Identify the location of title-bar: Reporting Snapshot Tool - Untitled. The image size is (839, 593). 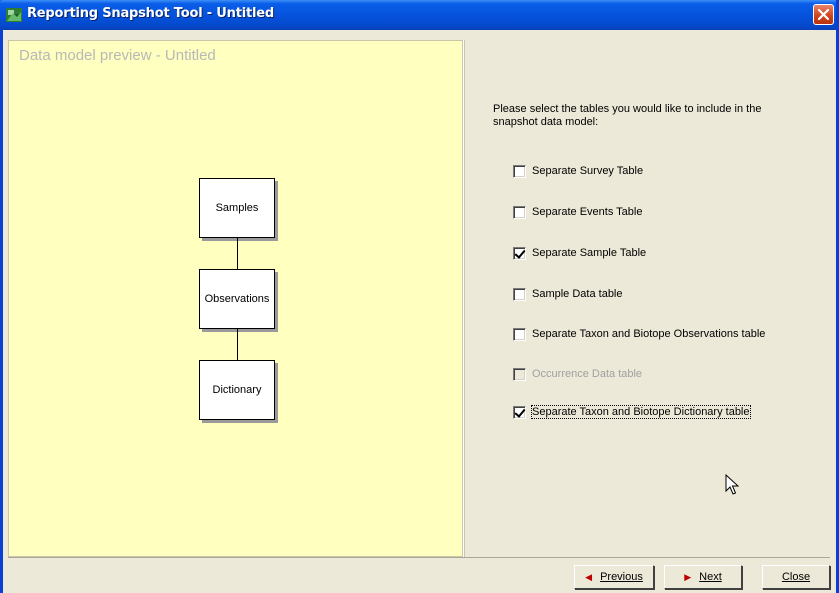
(418, 15).